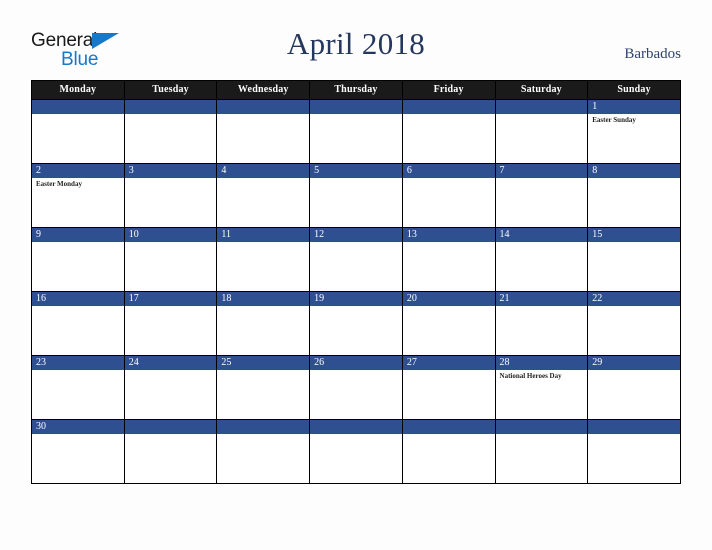 Image resolution: width=712 pixels, height=550 pixels. Describe the element at coordinates (614, 120) in the screenshot. I see `holiday-label: Easter Sunday` at that location.